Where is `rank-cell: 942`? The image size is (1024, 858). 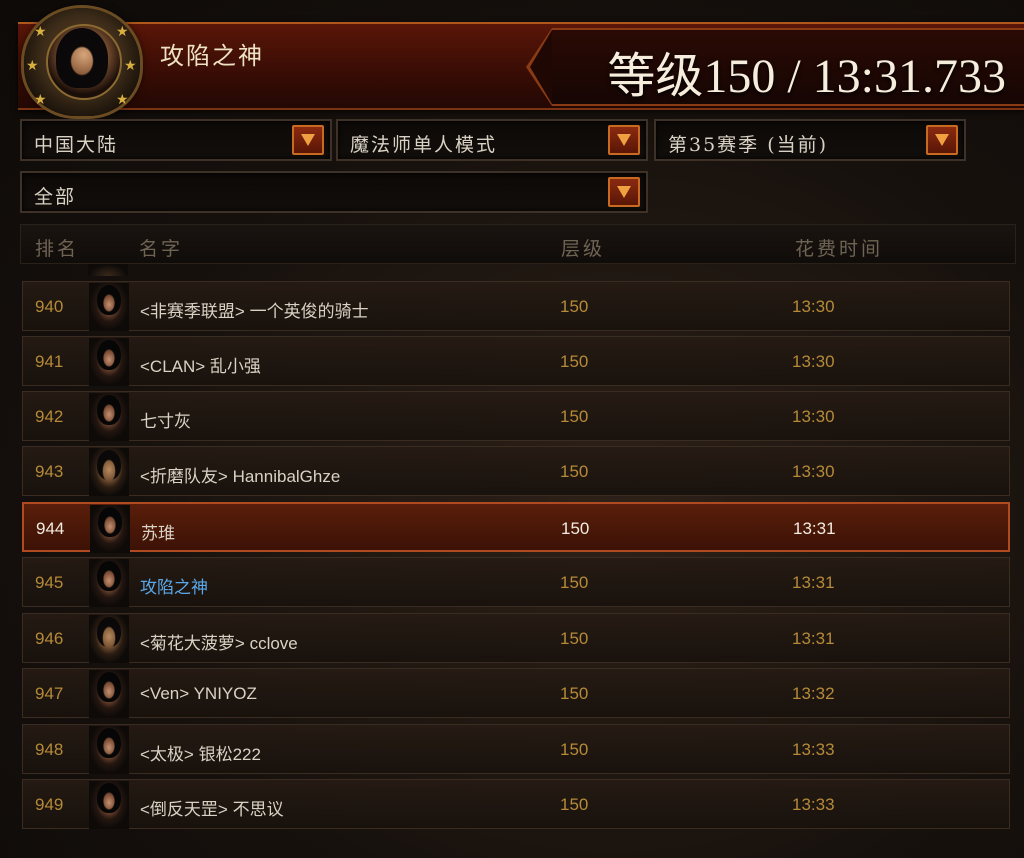
rank-cell: 942 is located at coordinates (49, 416).